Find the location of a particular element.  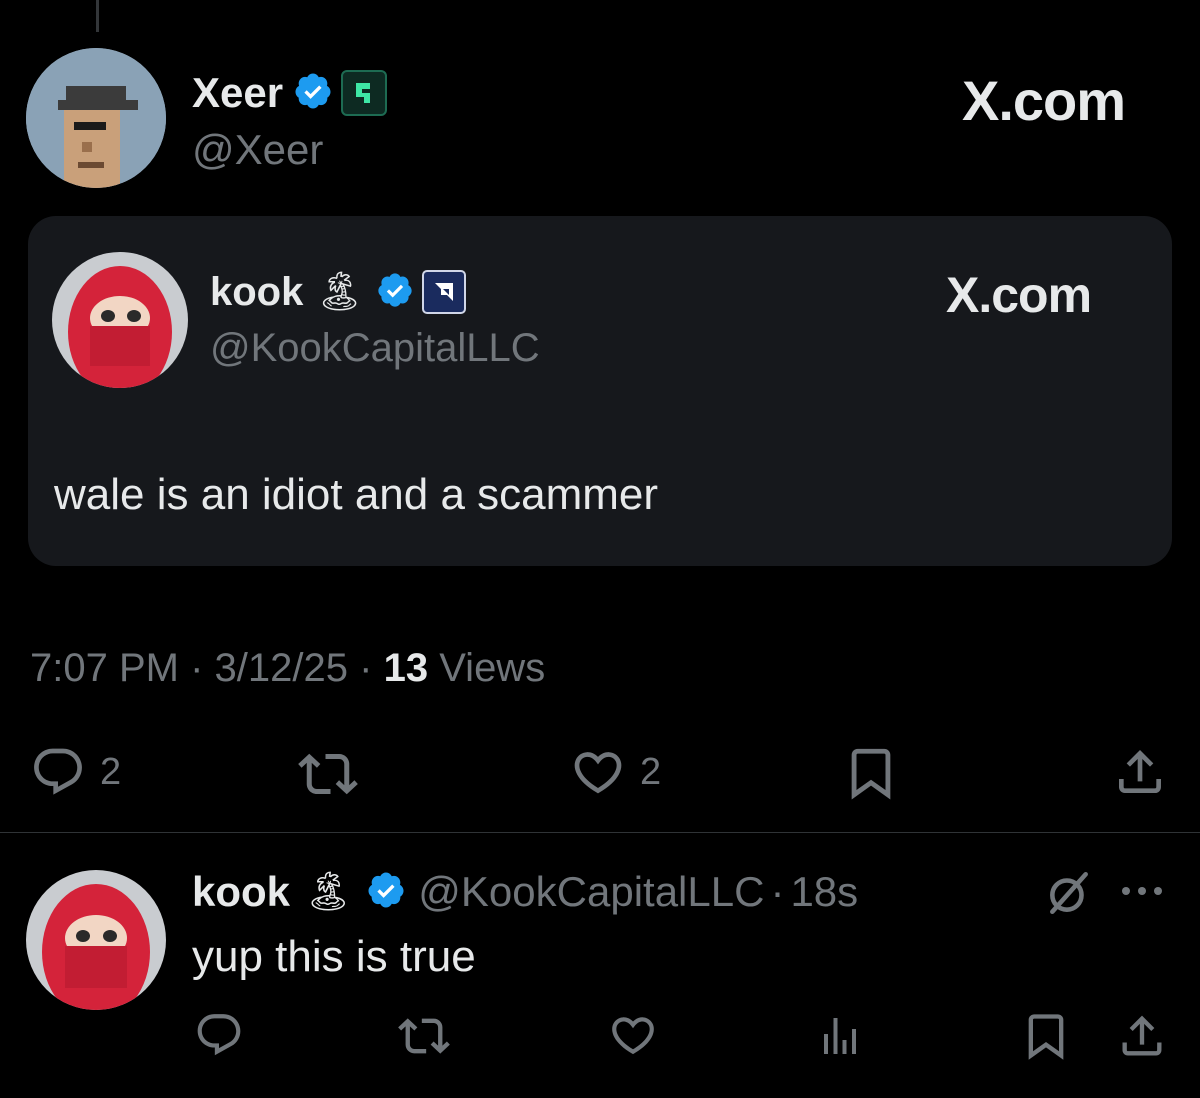

divider is located at coordinates (600, 832).